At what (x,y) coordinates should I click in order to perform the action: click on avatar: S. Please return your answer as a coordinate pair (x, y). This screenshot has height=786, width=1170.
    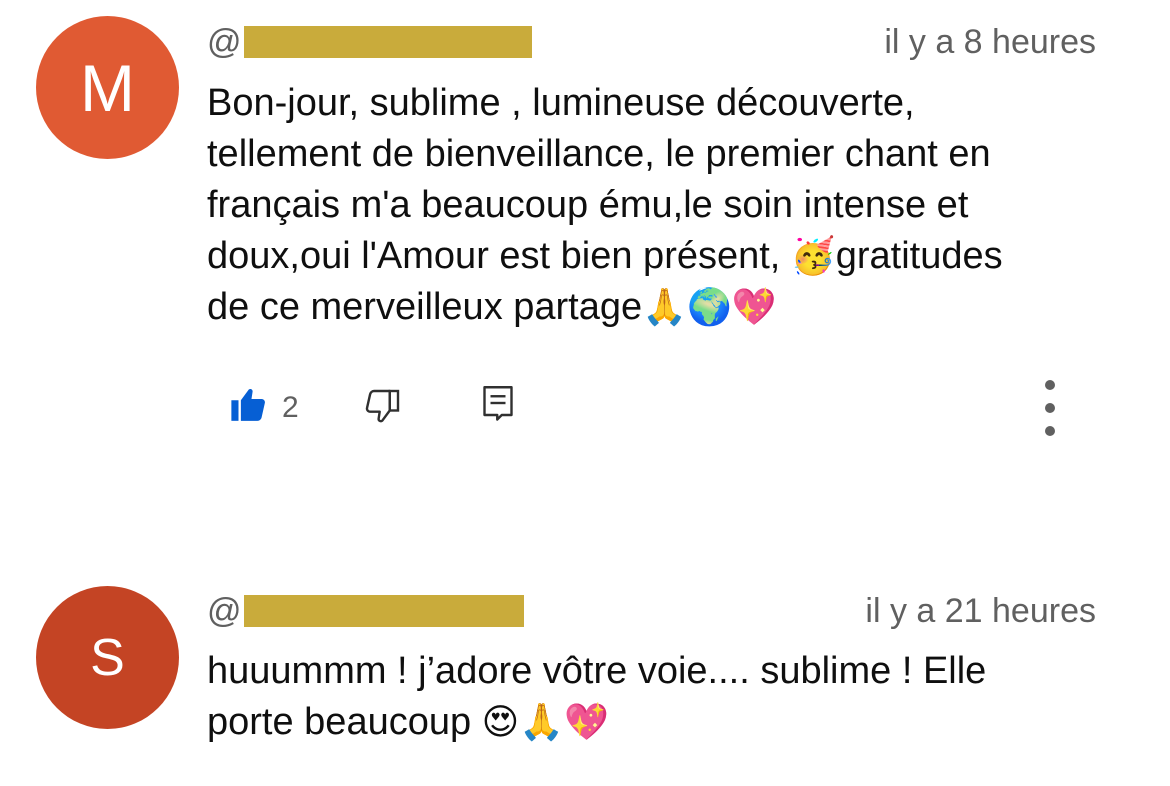
    Looking at the image, I should click on (107, 657).